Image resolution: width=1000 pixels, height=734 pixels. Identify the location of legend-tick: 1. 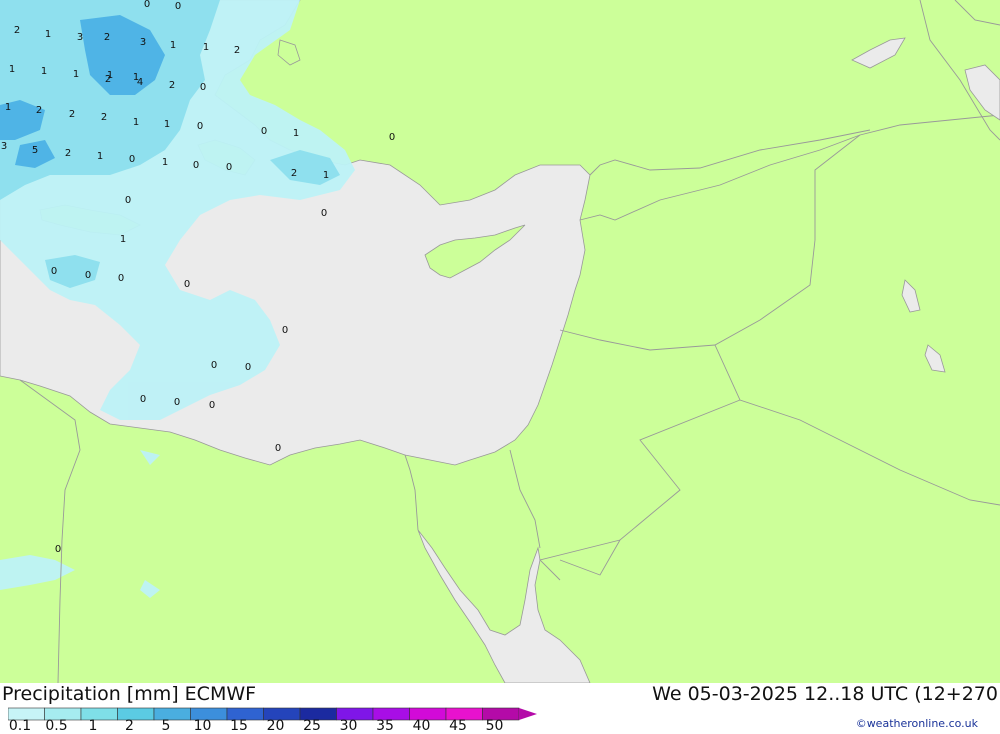
(93, 726).